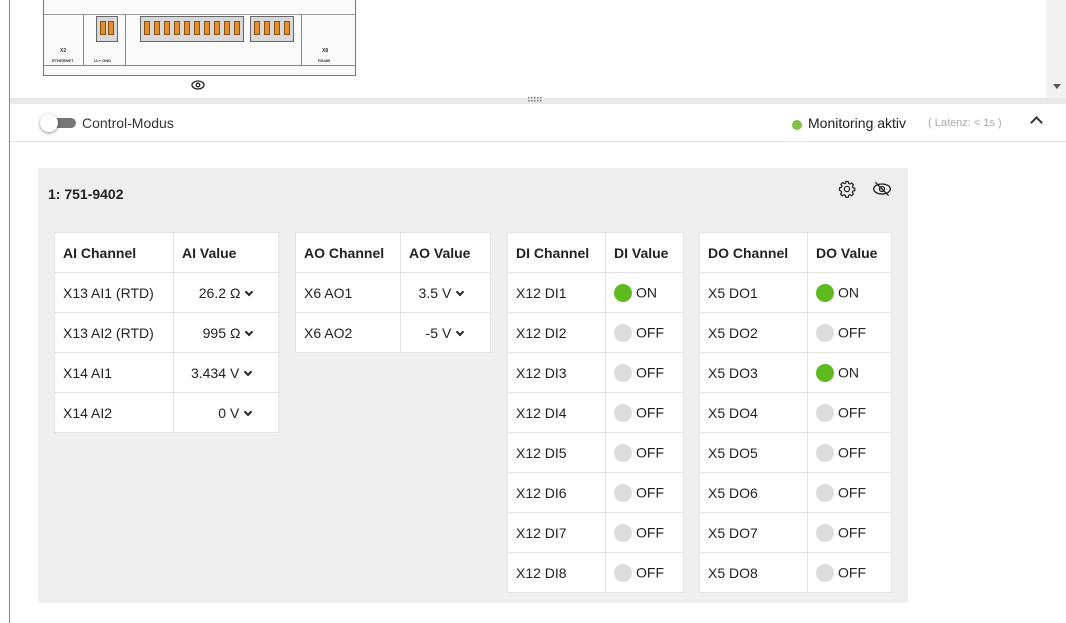  What do you see at coordinates (753, 572) in the screenshot?
I see `do-channel-cell: X5 DO8` at bounding box center [753, 572].